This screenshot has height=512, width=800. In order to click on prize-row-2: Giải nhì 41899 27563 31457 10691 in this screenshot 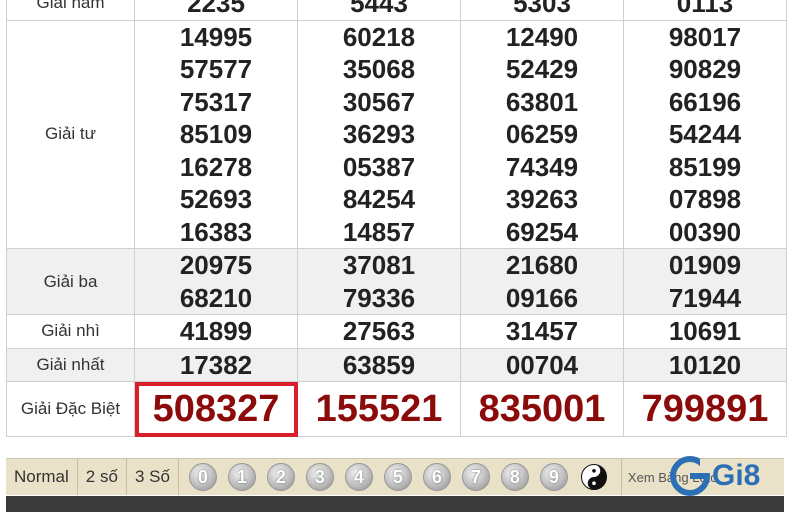, I will do `click(396, 331)`.